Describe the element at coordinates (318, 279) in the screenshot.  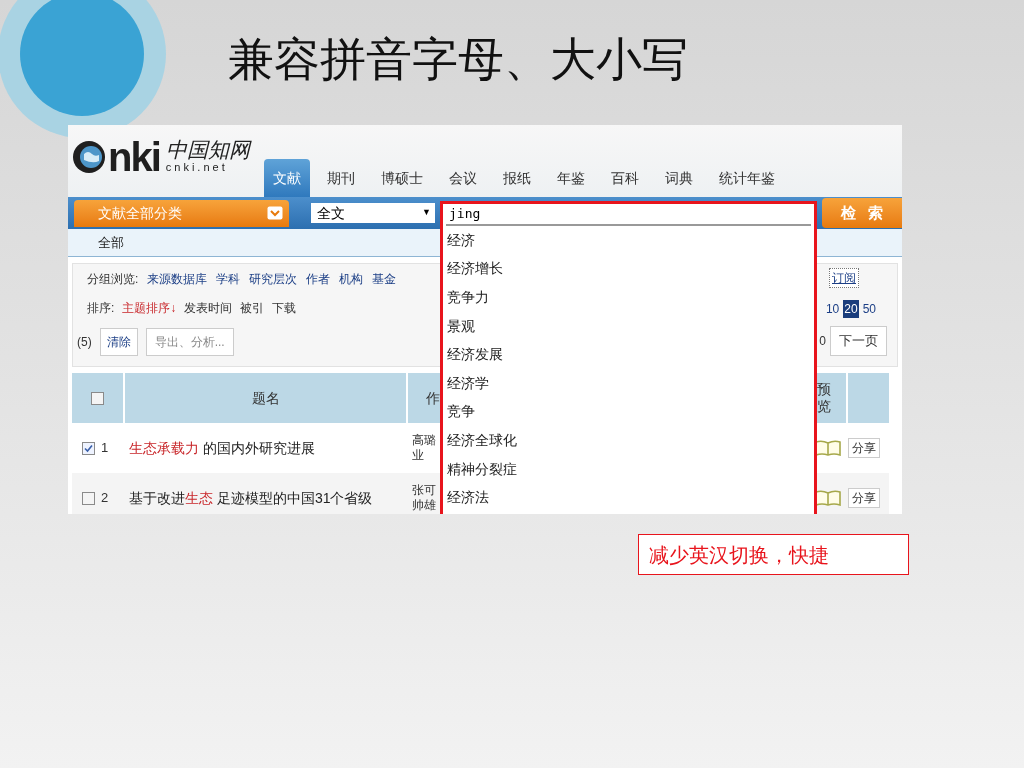
I see `group-browse-link: 作者` at that location.